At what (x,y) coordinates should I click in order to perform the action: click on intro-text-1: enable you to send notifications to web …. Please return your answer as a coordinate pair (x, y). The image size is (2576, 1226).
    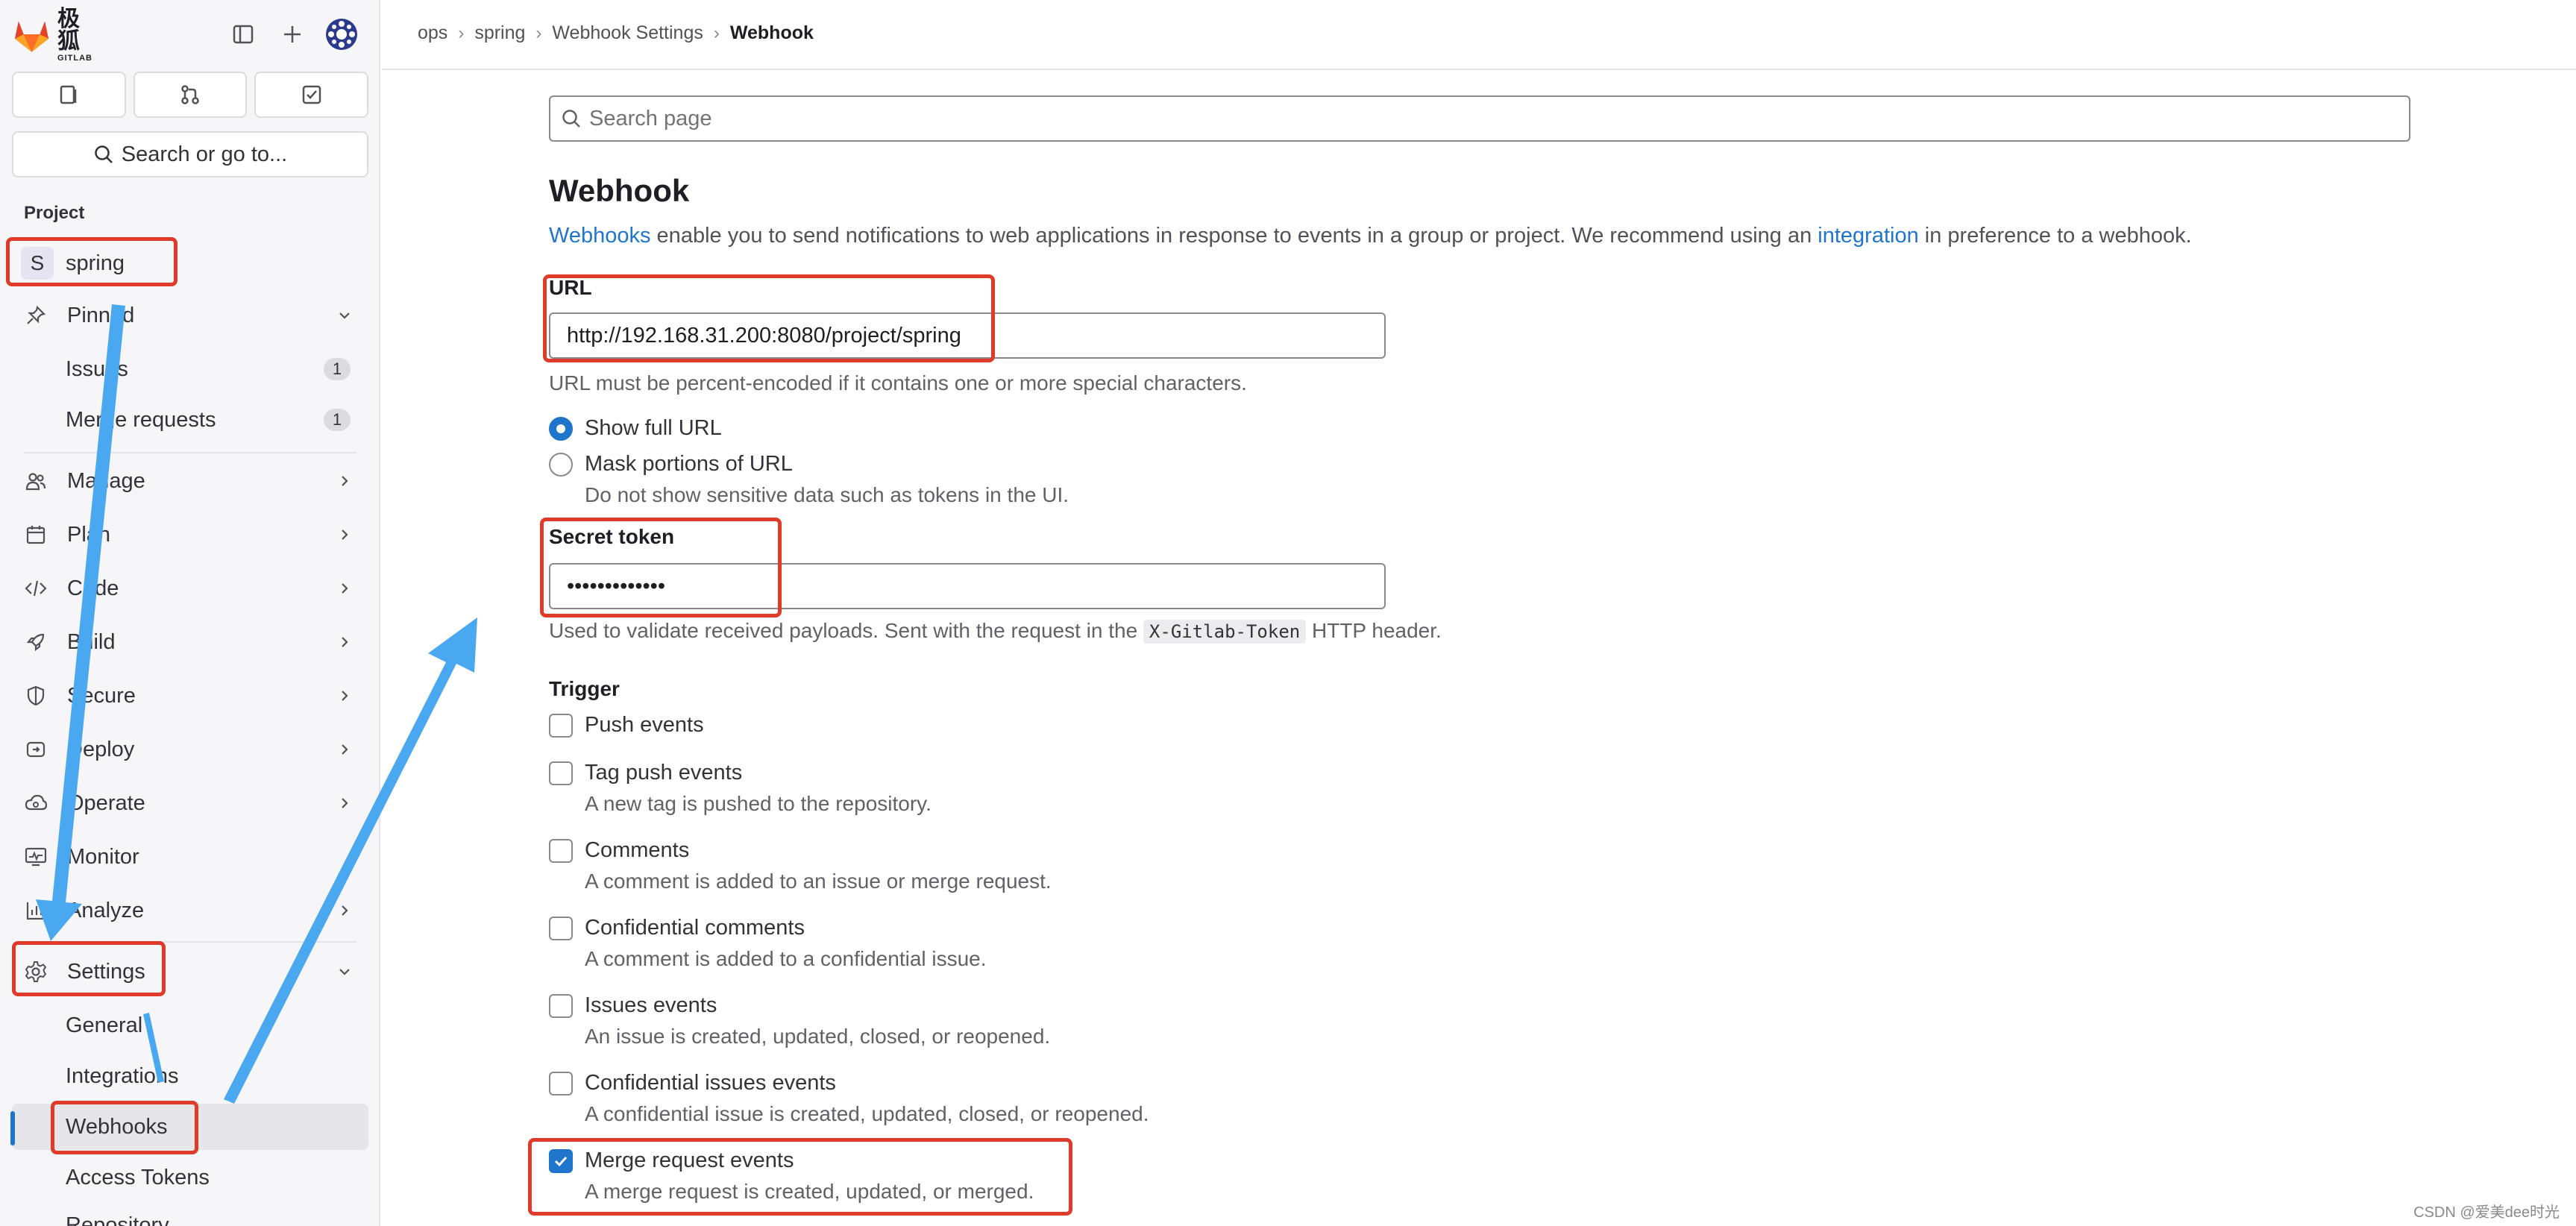
    Looking at the image, I should click on (1234, 236).